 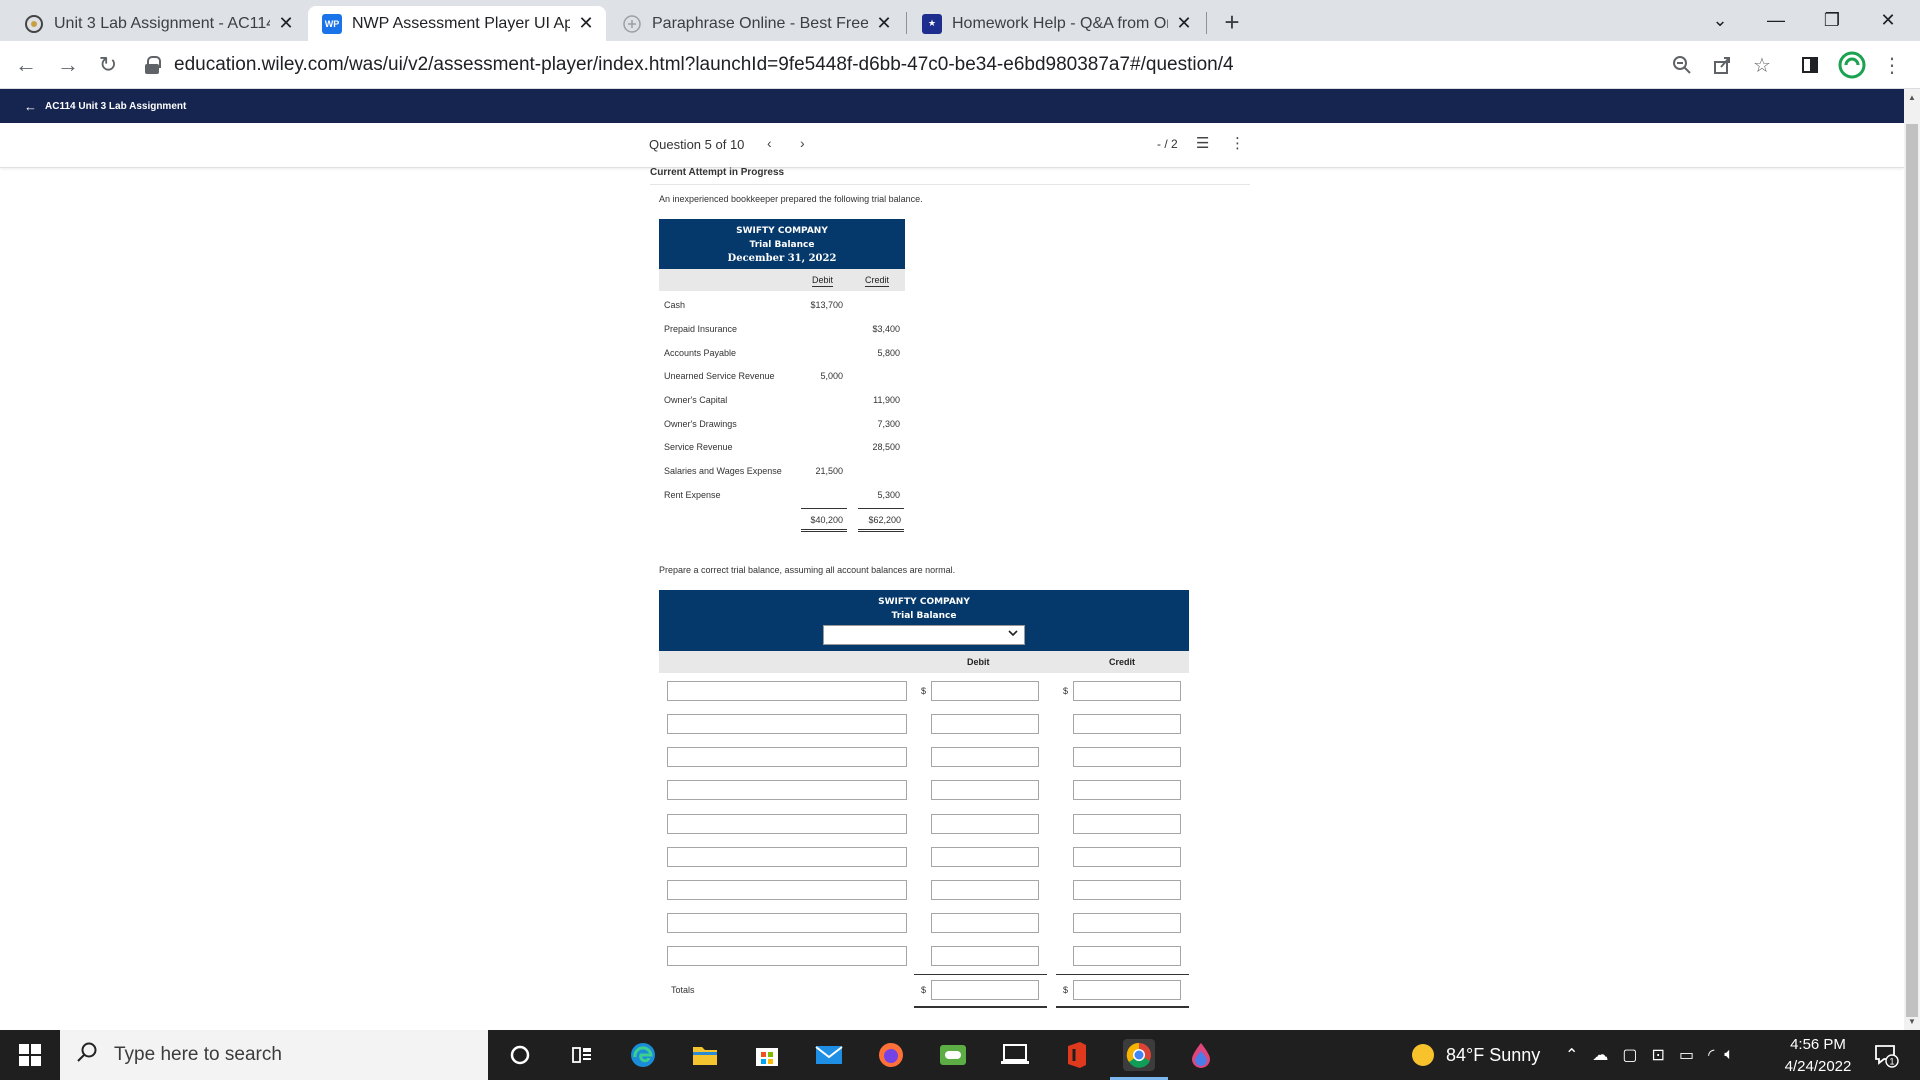 I want to click on scrollbar-thumb, so click(x=1912, y=570).